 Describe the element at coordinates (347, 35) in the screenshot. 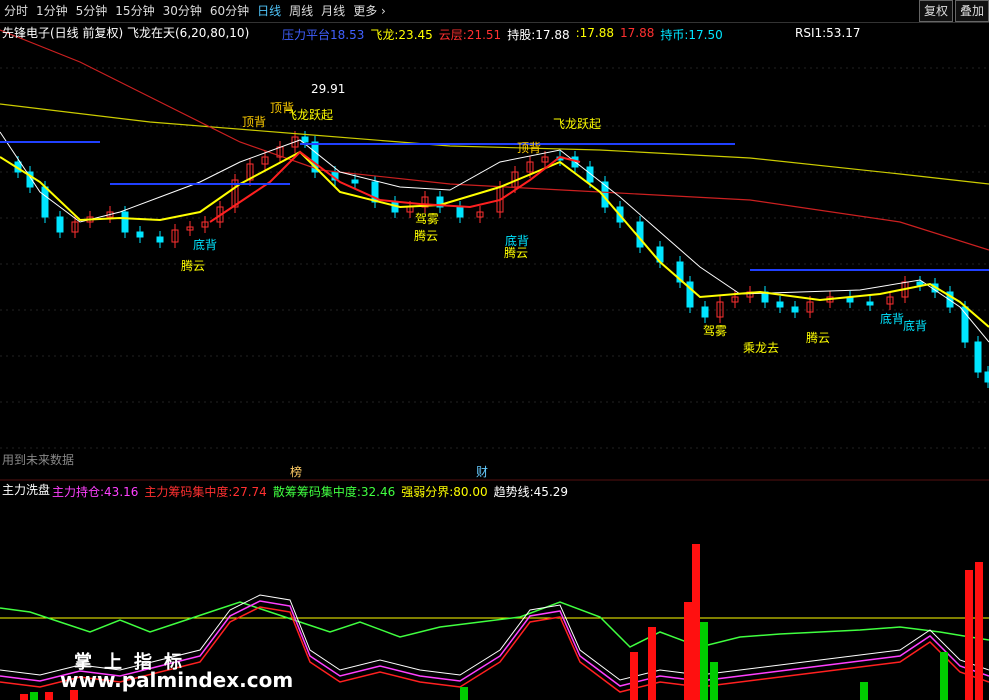

I see `indicator-item-value: 18.53` at that location.